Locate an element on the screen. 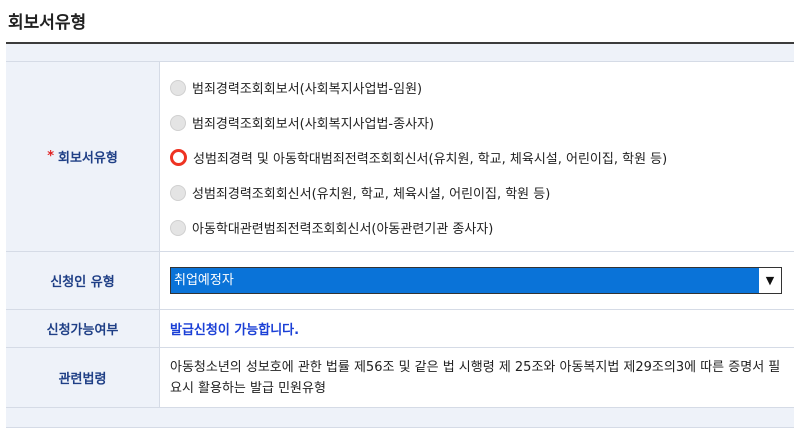 The image size is (800, 440). applicant-type-value-cell: 취업예정자 ▼ is located at coordinates (477, 280).